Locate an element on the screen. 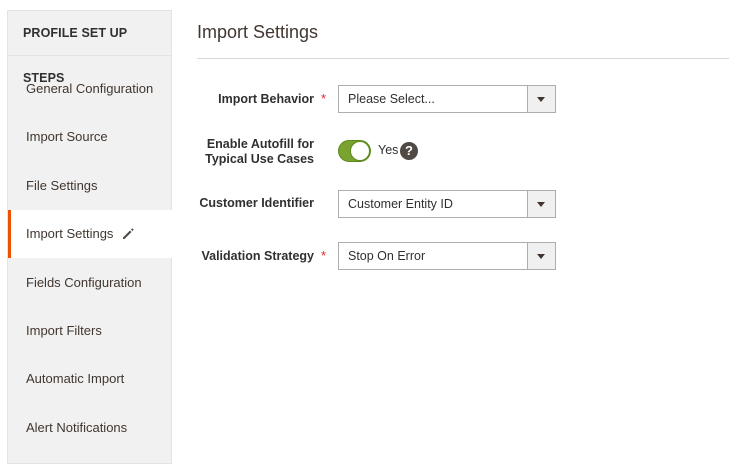  sidebar-item-label: Fields Configuration is located at coordinates (84, 282).